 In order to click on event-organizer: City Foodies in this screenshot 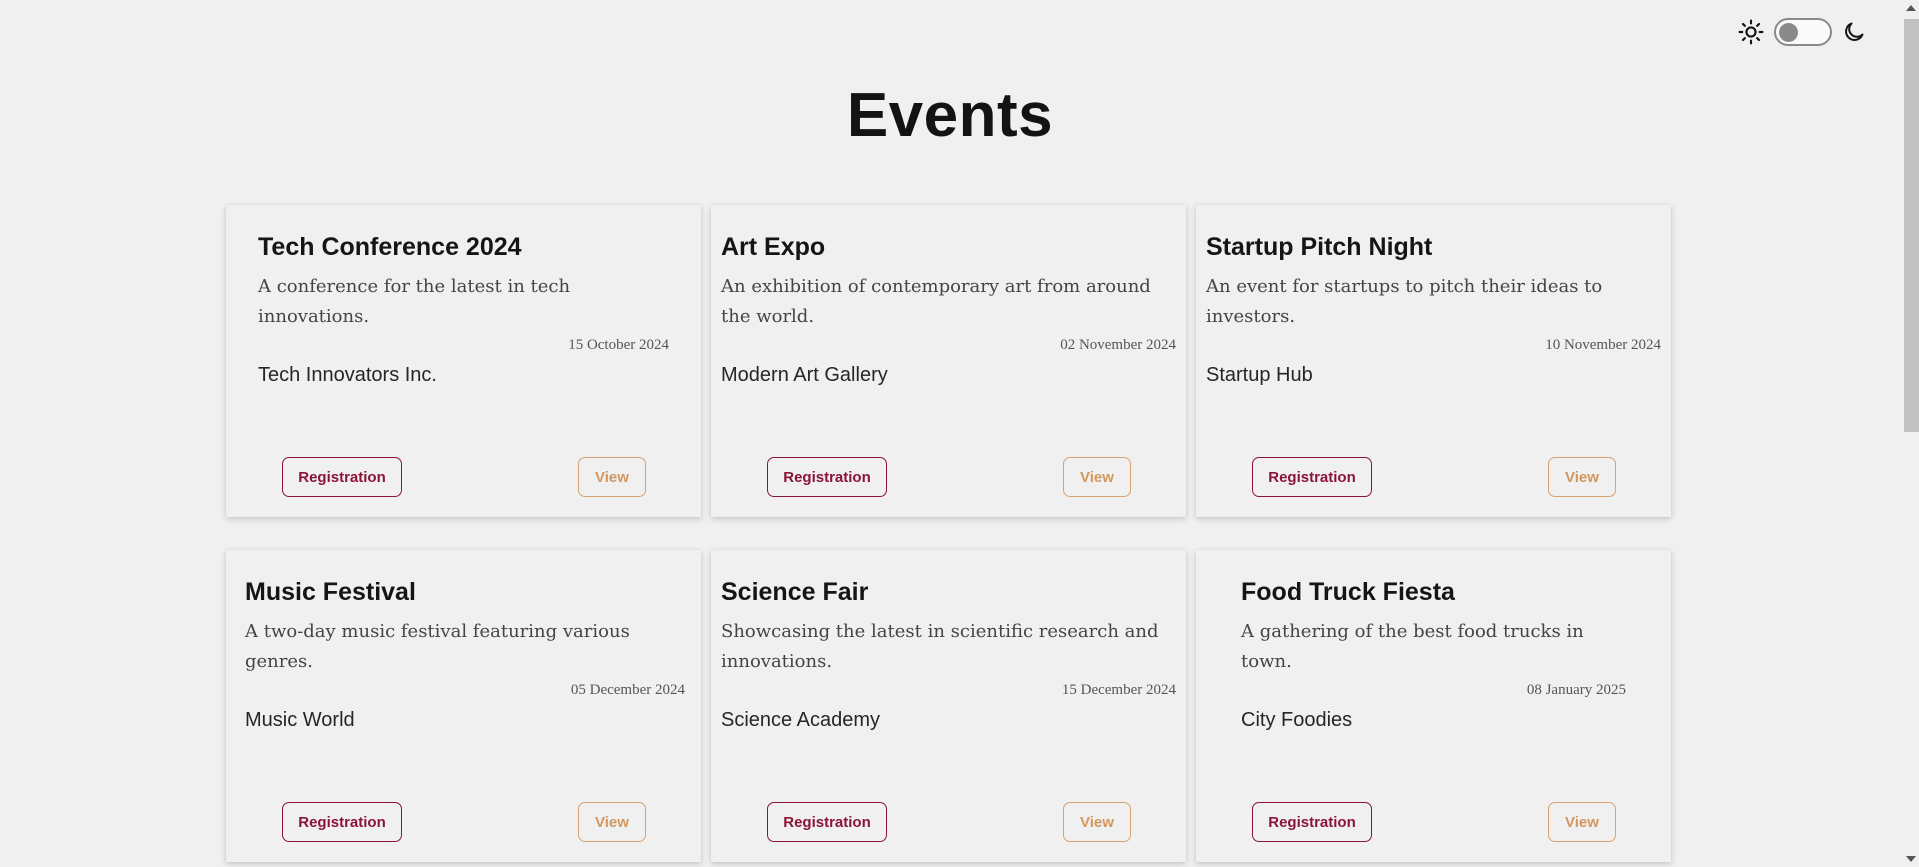, I will do `click(1297, 720)`.